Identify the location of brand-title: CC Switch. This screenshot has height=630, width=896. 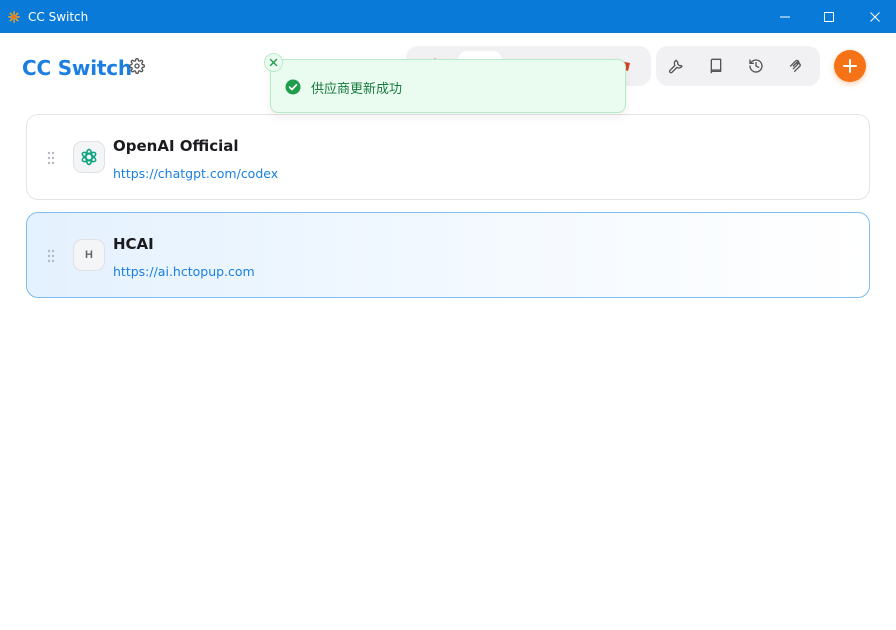
(77, 68).